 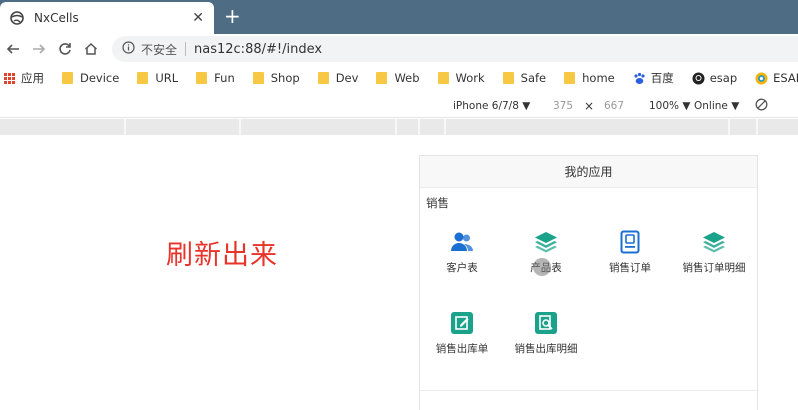 I want to click on browser-tab: NxCells ✕, so click(x=107, y=18).